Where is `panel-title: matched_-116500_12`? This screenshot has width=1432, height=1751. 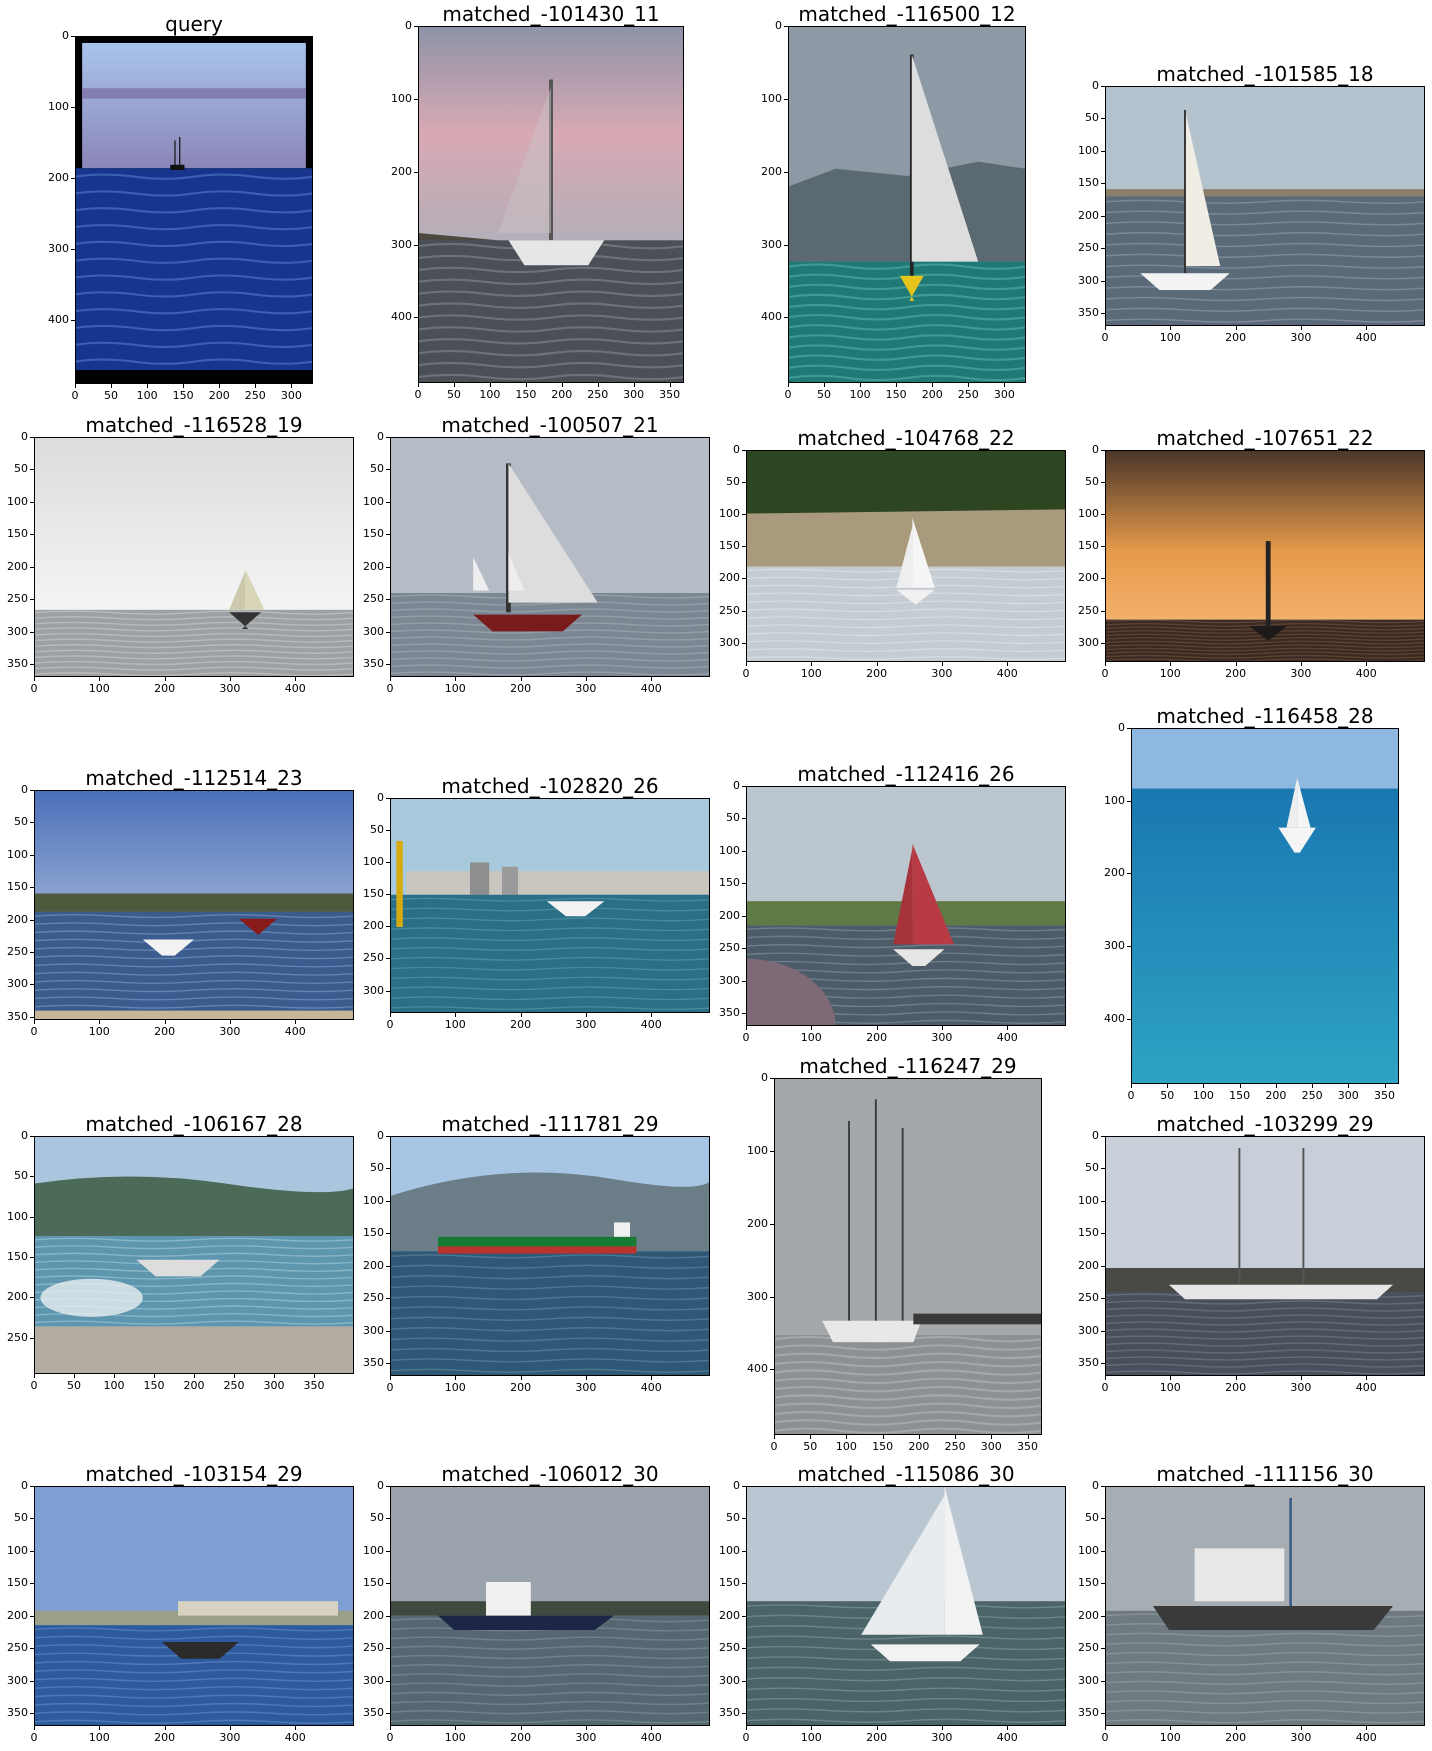
panel-title: matched_-116500_12 is located at coordinates (907, 14).